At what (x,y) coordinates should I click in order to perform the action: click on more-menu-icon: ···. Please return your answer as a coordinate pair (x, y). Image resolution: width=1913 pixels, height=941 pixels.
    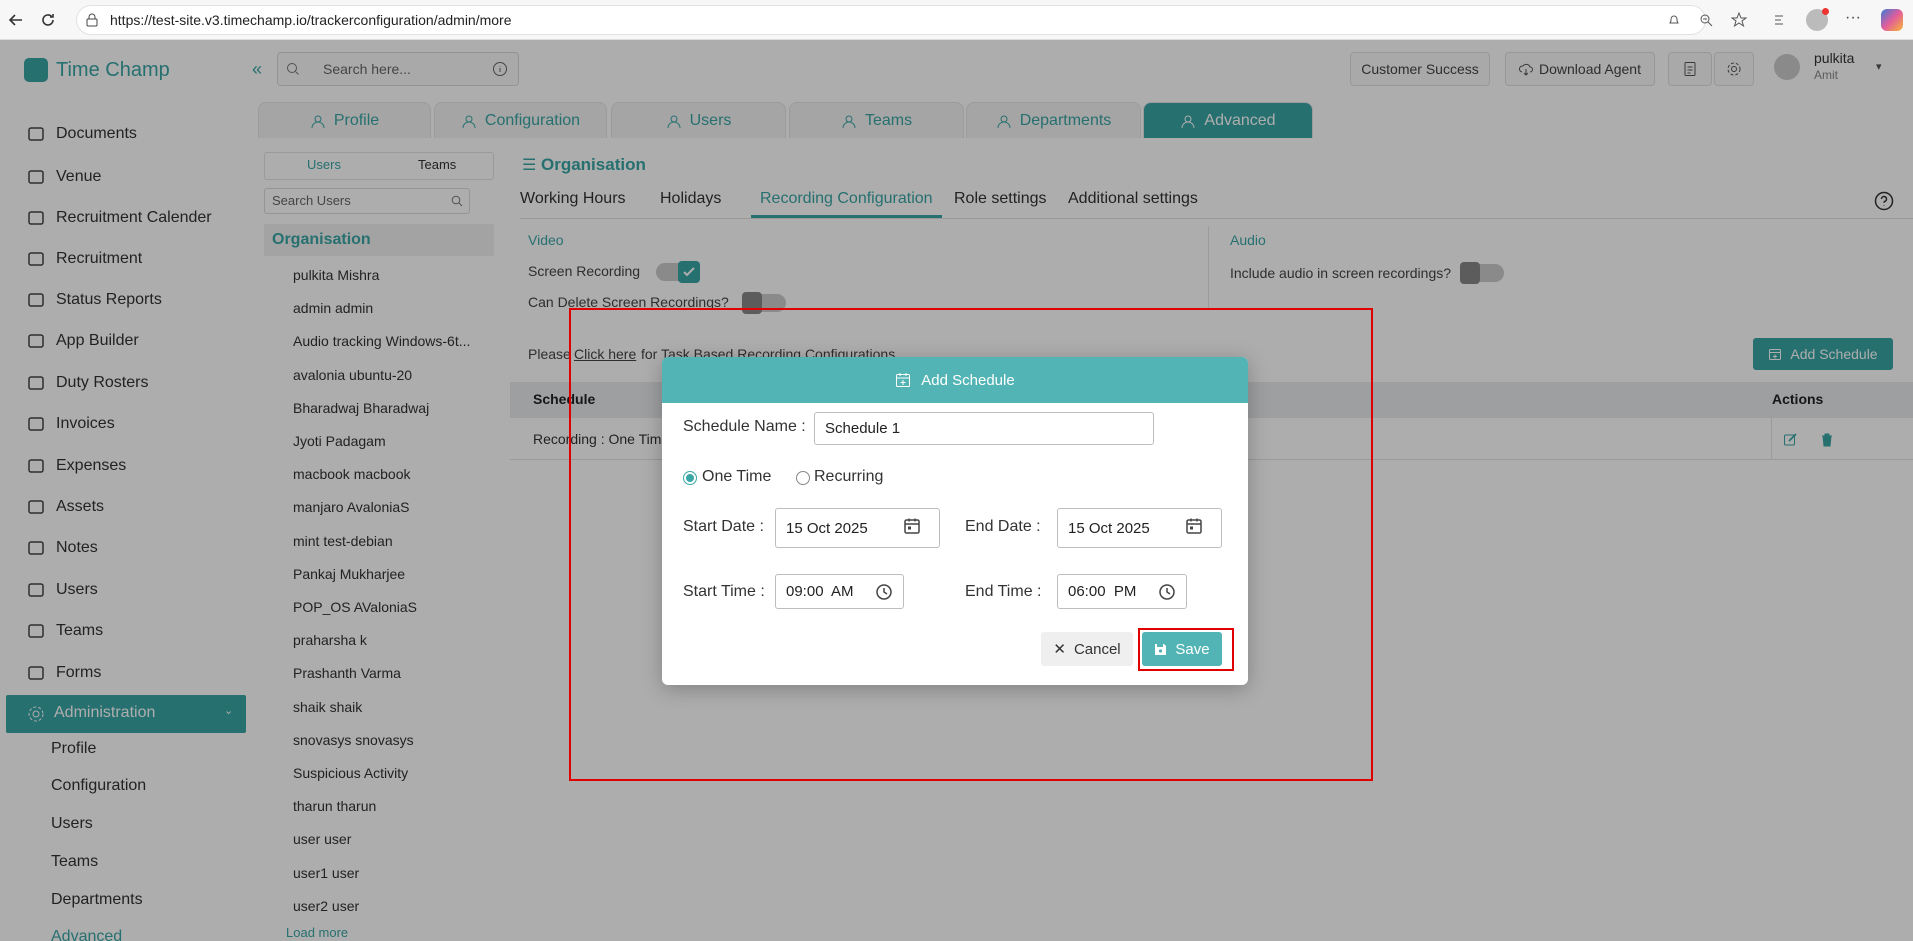
    Looking at the image, I should click on (1853, 18).